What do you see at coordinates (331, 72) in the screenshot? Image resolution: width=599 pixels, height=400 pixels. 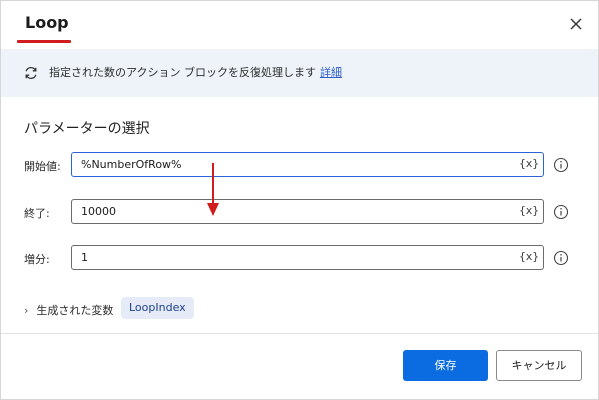 I see `details-link: 詳細` at bounding box center [331, 72].